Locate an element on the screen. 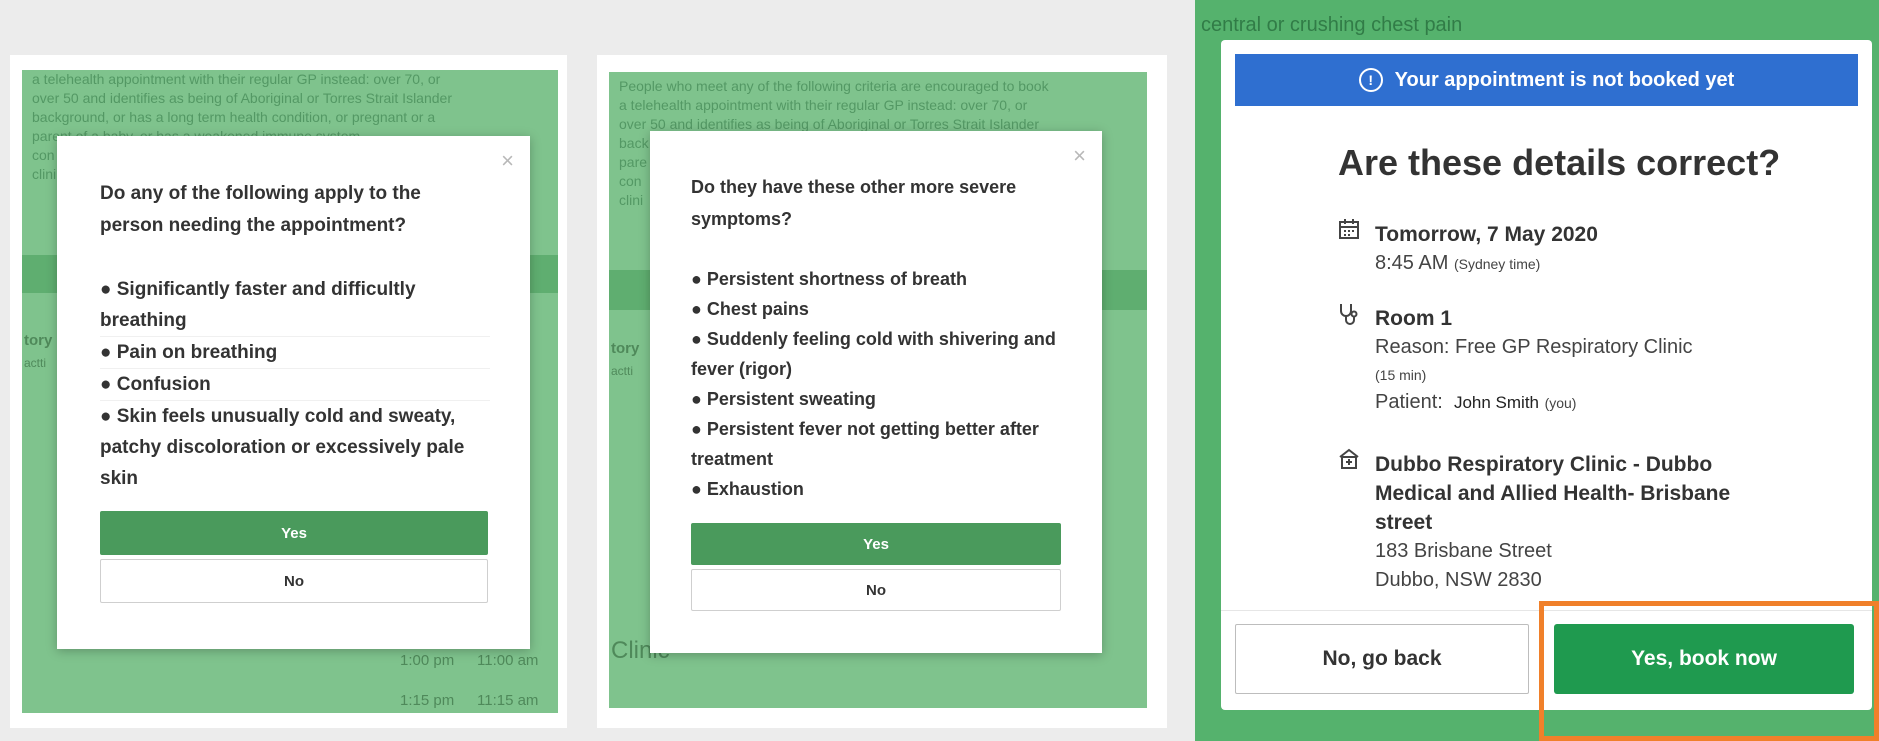 This screenshot has width=1879, height=741. list-item: ● Exhaustion is located at coordinates (747, 489).